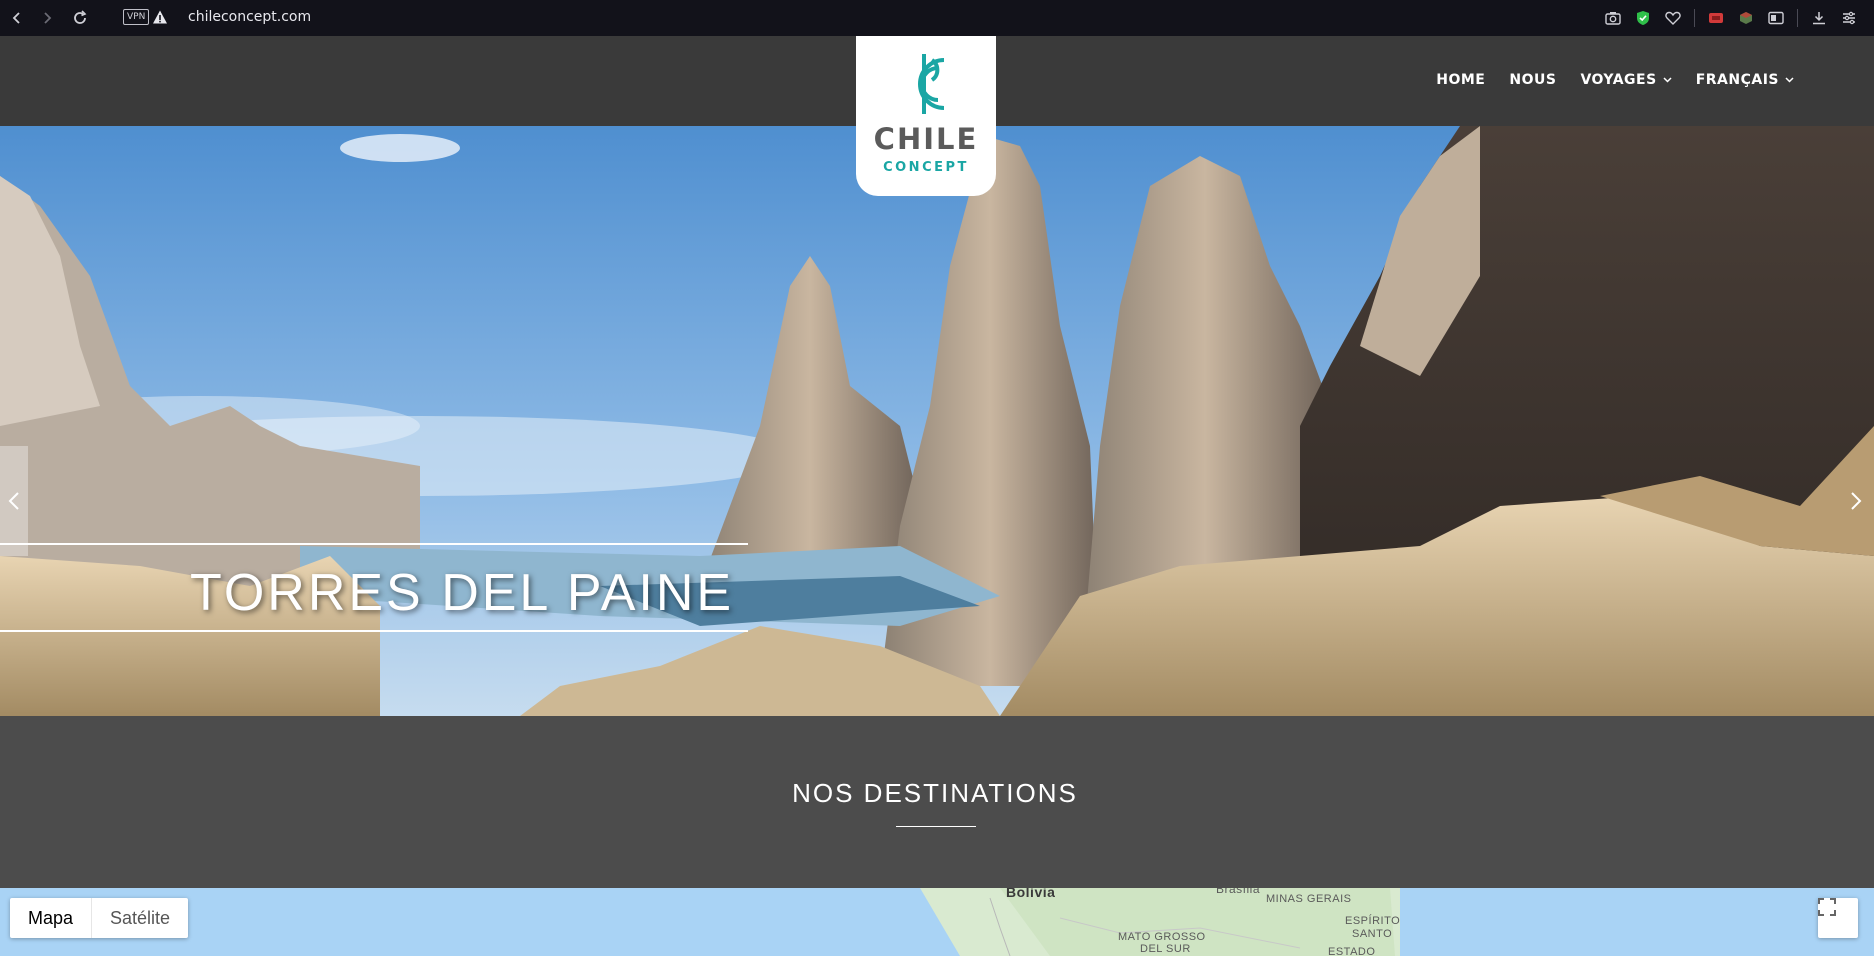  What do you see at coordinates (936, 826) in the screenshot?
I see `title-underline` at bounding box center [936, 826].